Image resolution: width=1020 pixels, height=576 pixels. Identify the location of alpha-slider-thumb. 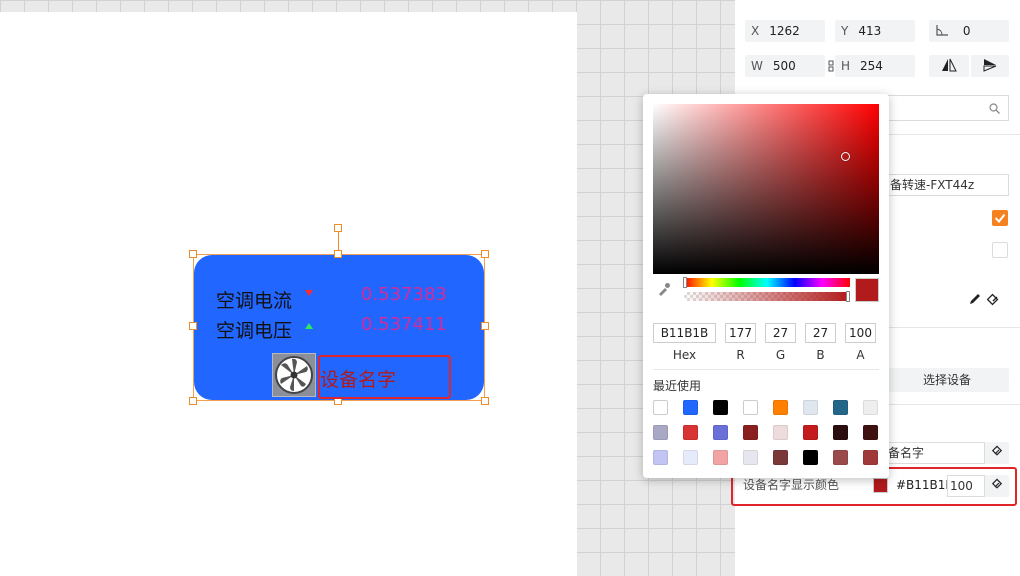
(848, 296).